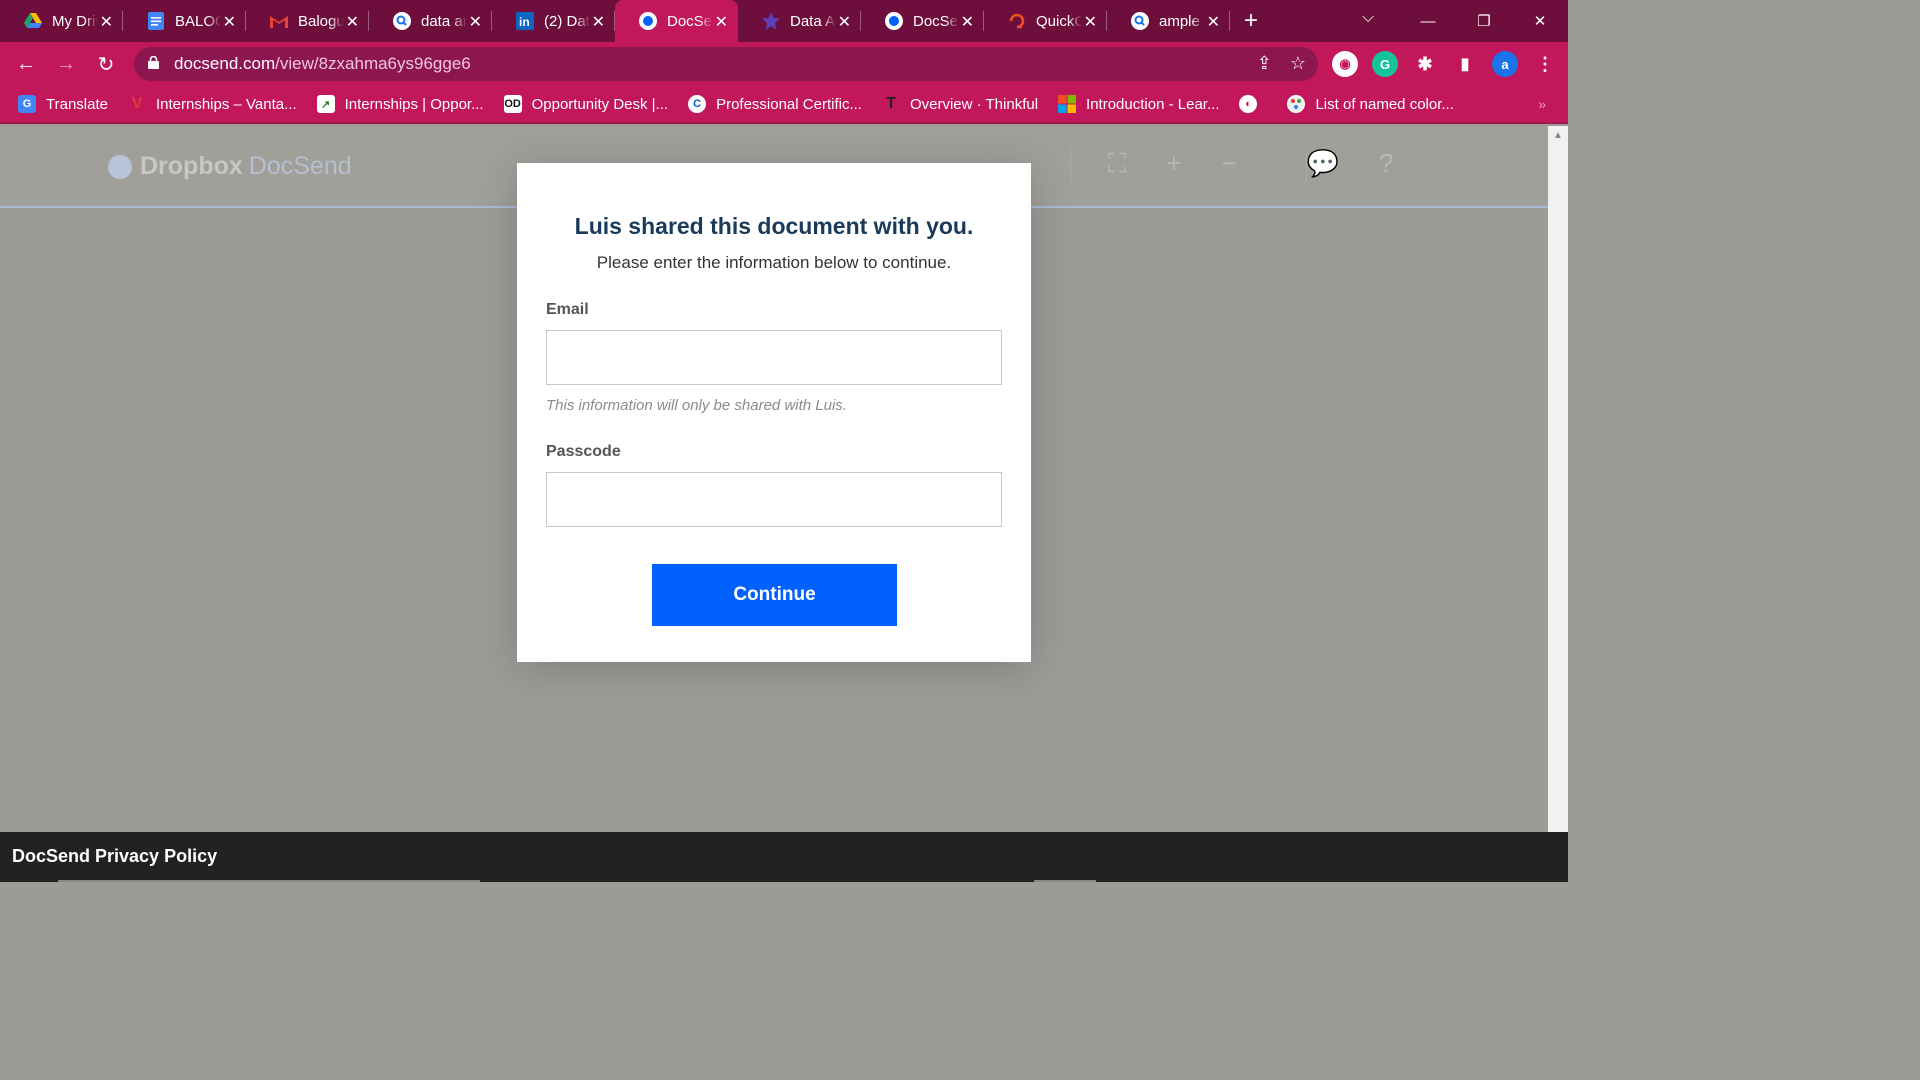 The width and height of the screenshot is (1920, 1080). What do you see at coordinates (774, 595) in the screenshot?
I see `continue-button: Continue` at bounding box center [774, 595].